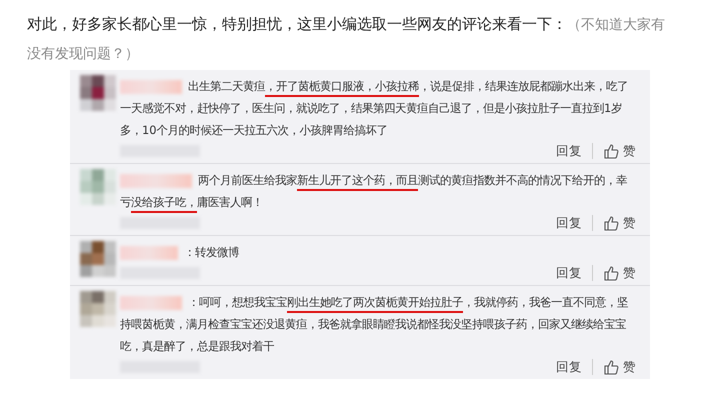  Describe the element at coordinates (378, 191) in the screenshot. I see `comment-text: 两个月前医生给我家新生儿开了这个药，而且测试的黄疸指数并不高的情况下给开的，幸亏没给孩子吃，庸医害人啊！` at that location.